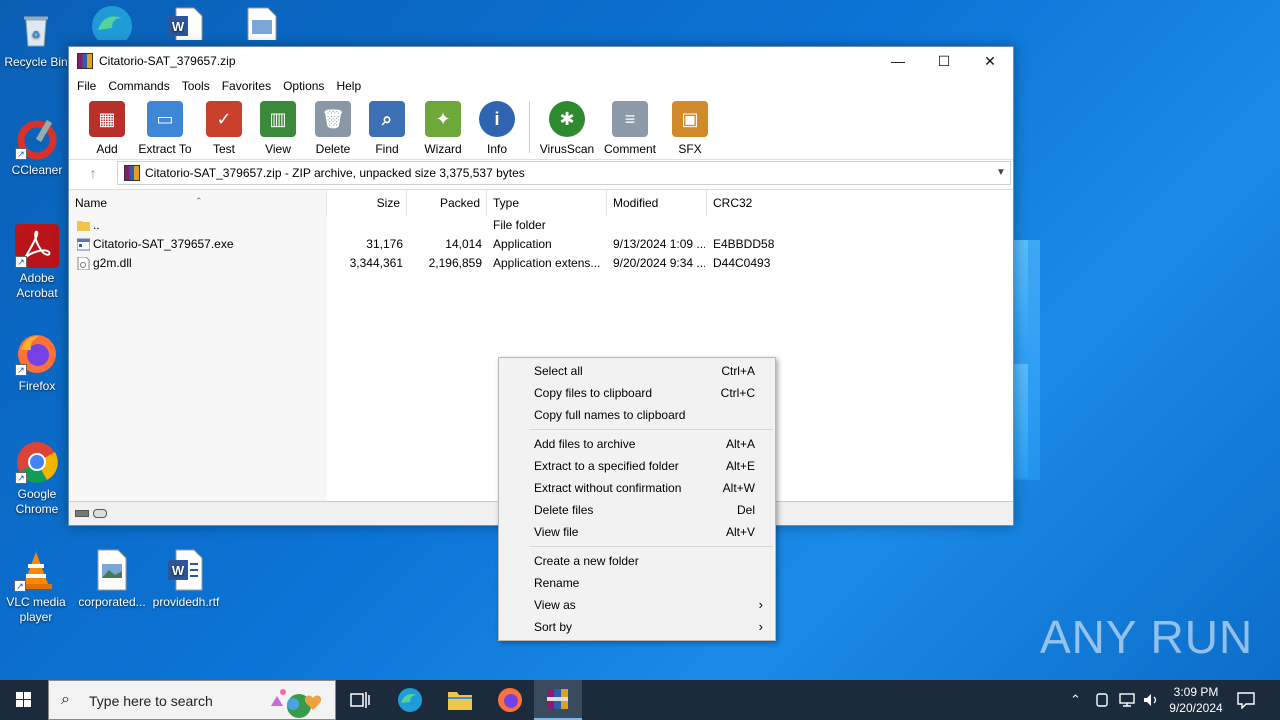  Describe the element at coordinates (944, 61) in the screenshot. I see `maximize-button: ☐` at that location.